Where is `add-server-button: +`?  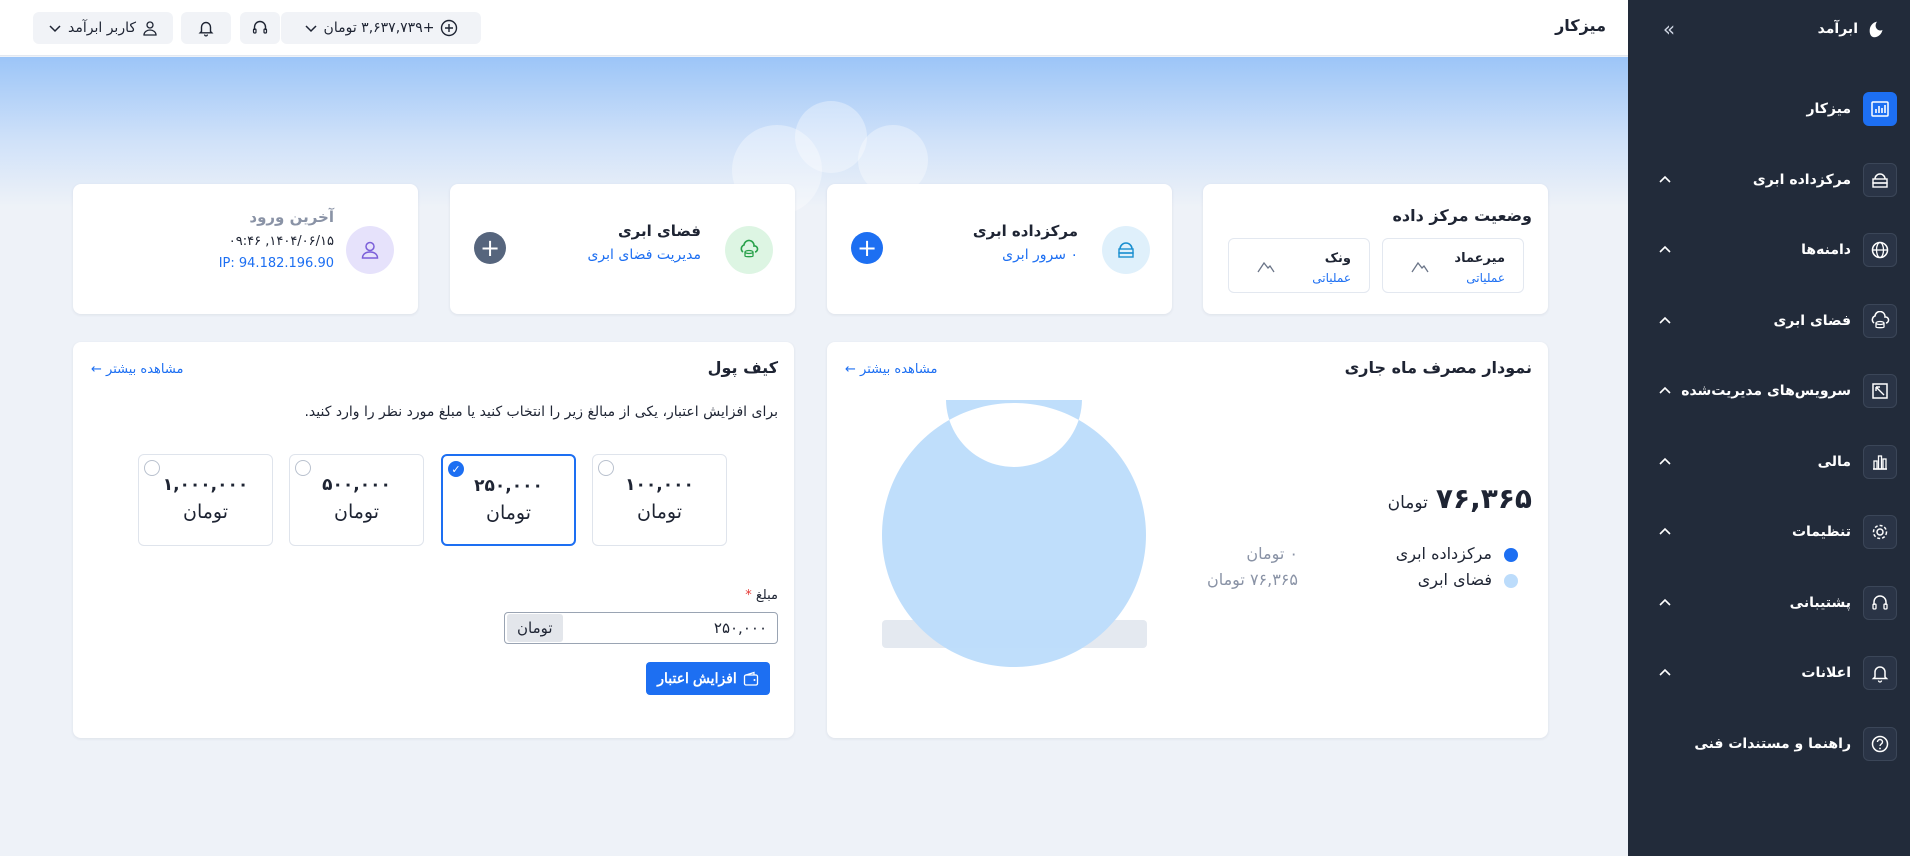
add-server-button: + is located at coordinates (867, 248).